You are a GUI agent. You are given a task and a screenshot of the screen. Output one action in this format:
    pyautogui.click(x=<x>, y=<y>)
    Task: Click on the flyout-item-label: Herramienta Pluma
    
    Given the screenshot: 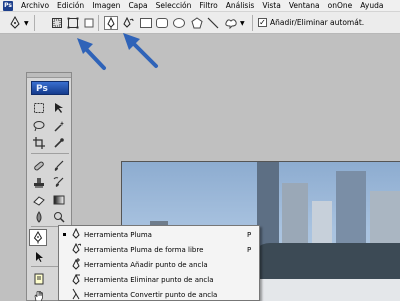 What is the action you would take?
    pyautogui.click(x=118, y=234)
    